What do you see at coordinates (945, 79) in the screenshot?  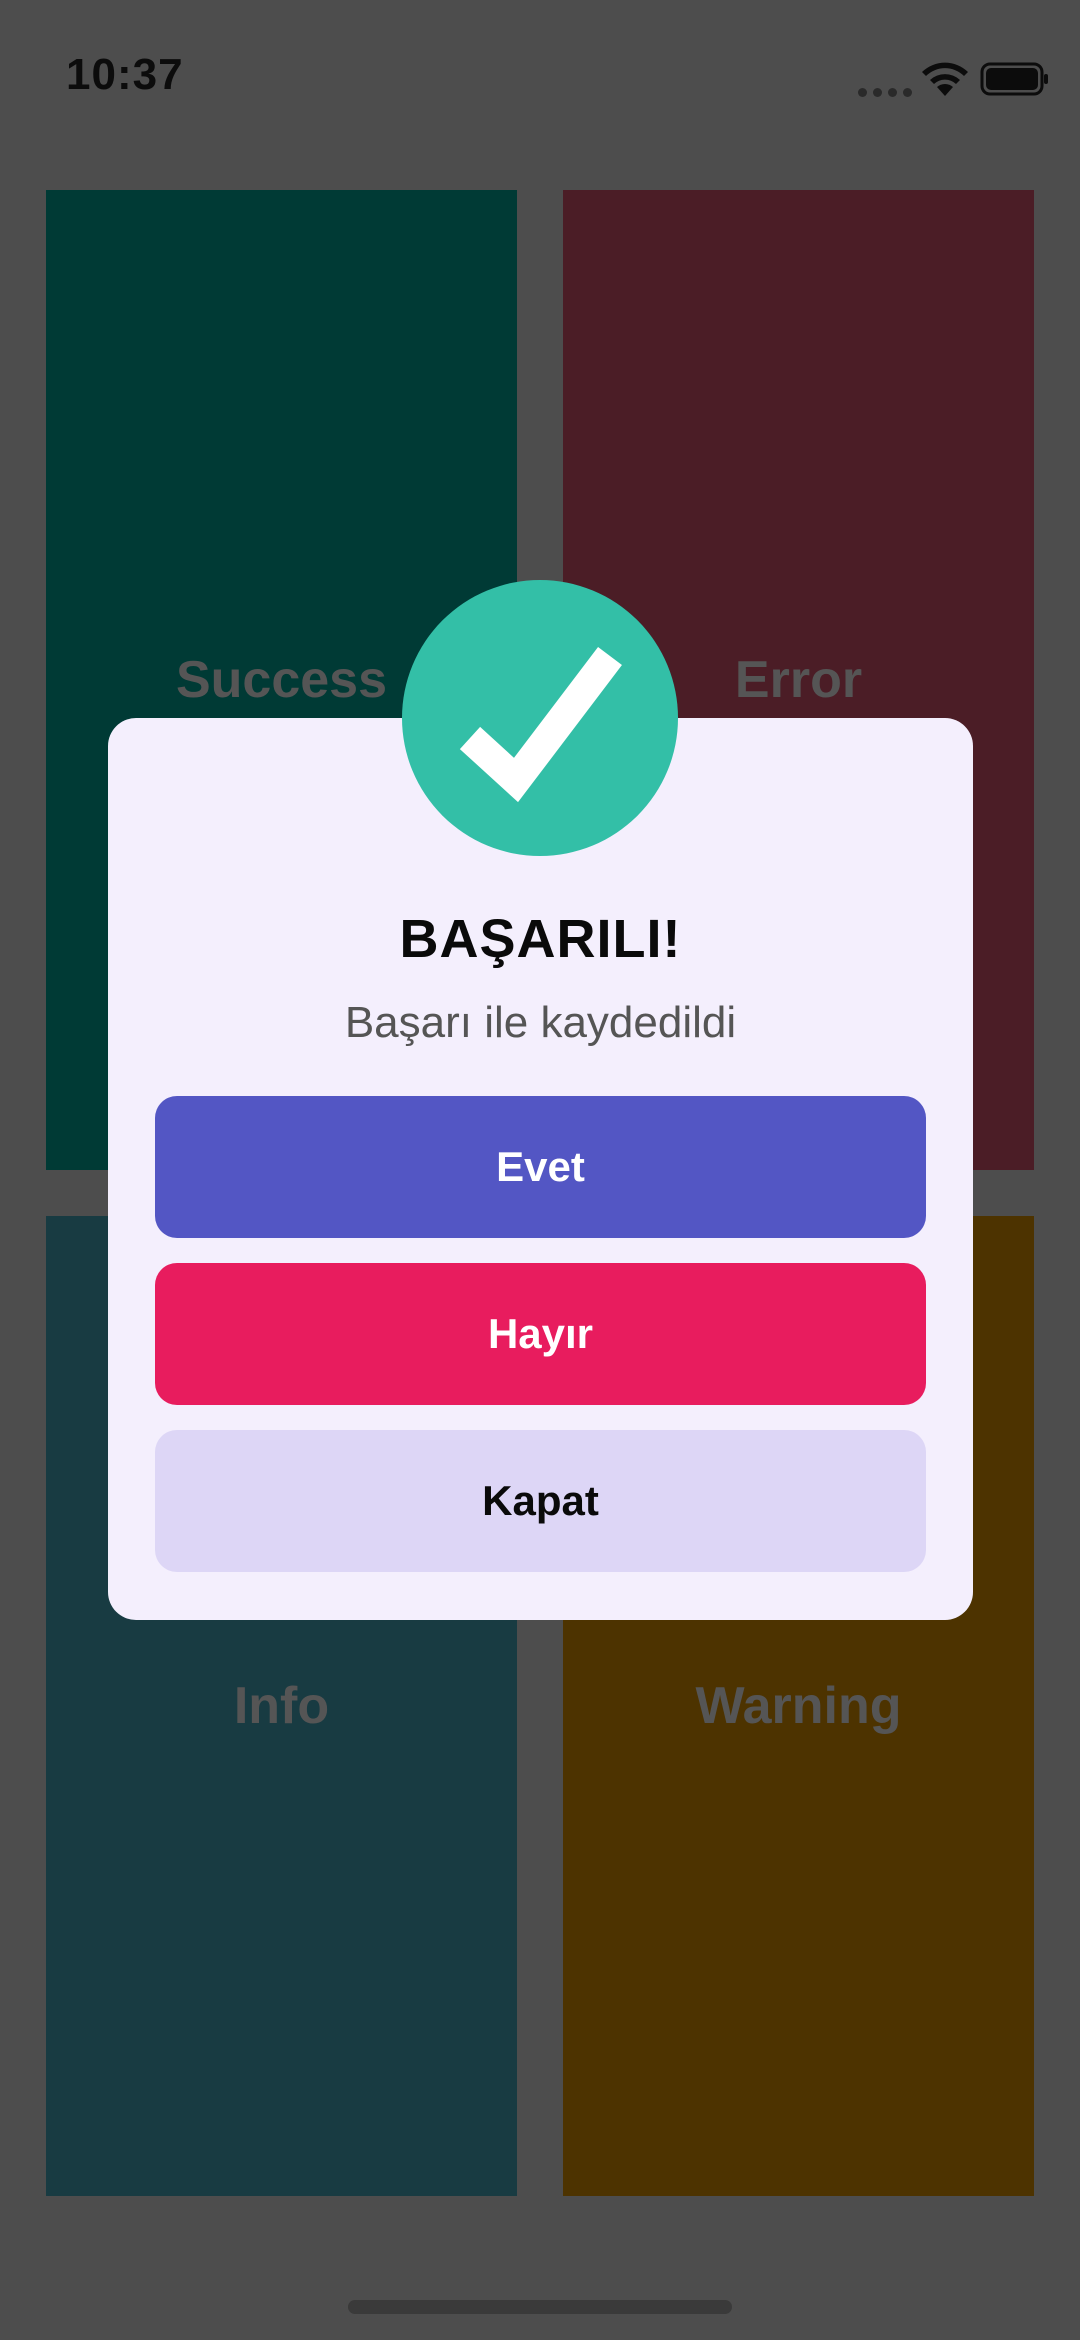 I see `wifi-icon` at bounding box center [945, 79].